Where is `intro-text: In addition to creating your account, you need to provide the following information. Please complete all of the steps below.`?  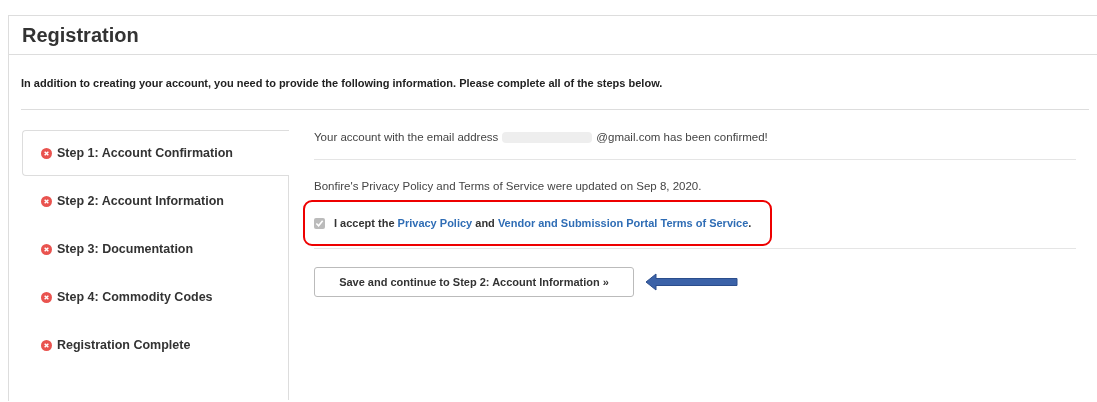
intro-text: In addition to creating your account, you need to provide the following information. Please complete all of the steps below. is located at coordinates (555, 82).